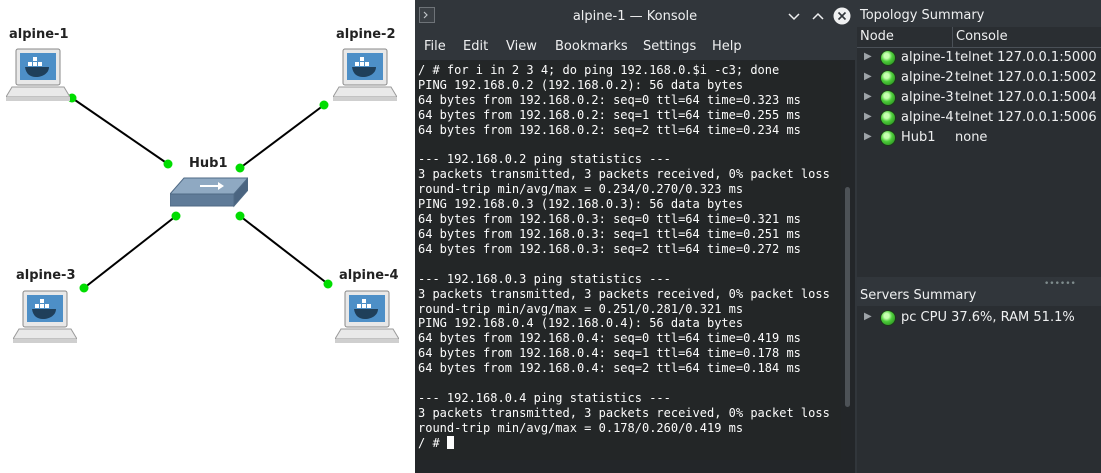  Describe the element at coordinates (794, 16) in the screenshot. I see `chevron-down-icon` at that location.